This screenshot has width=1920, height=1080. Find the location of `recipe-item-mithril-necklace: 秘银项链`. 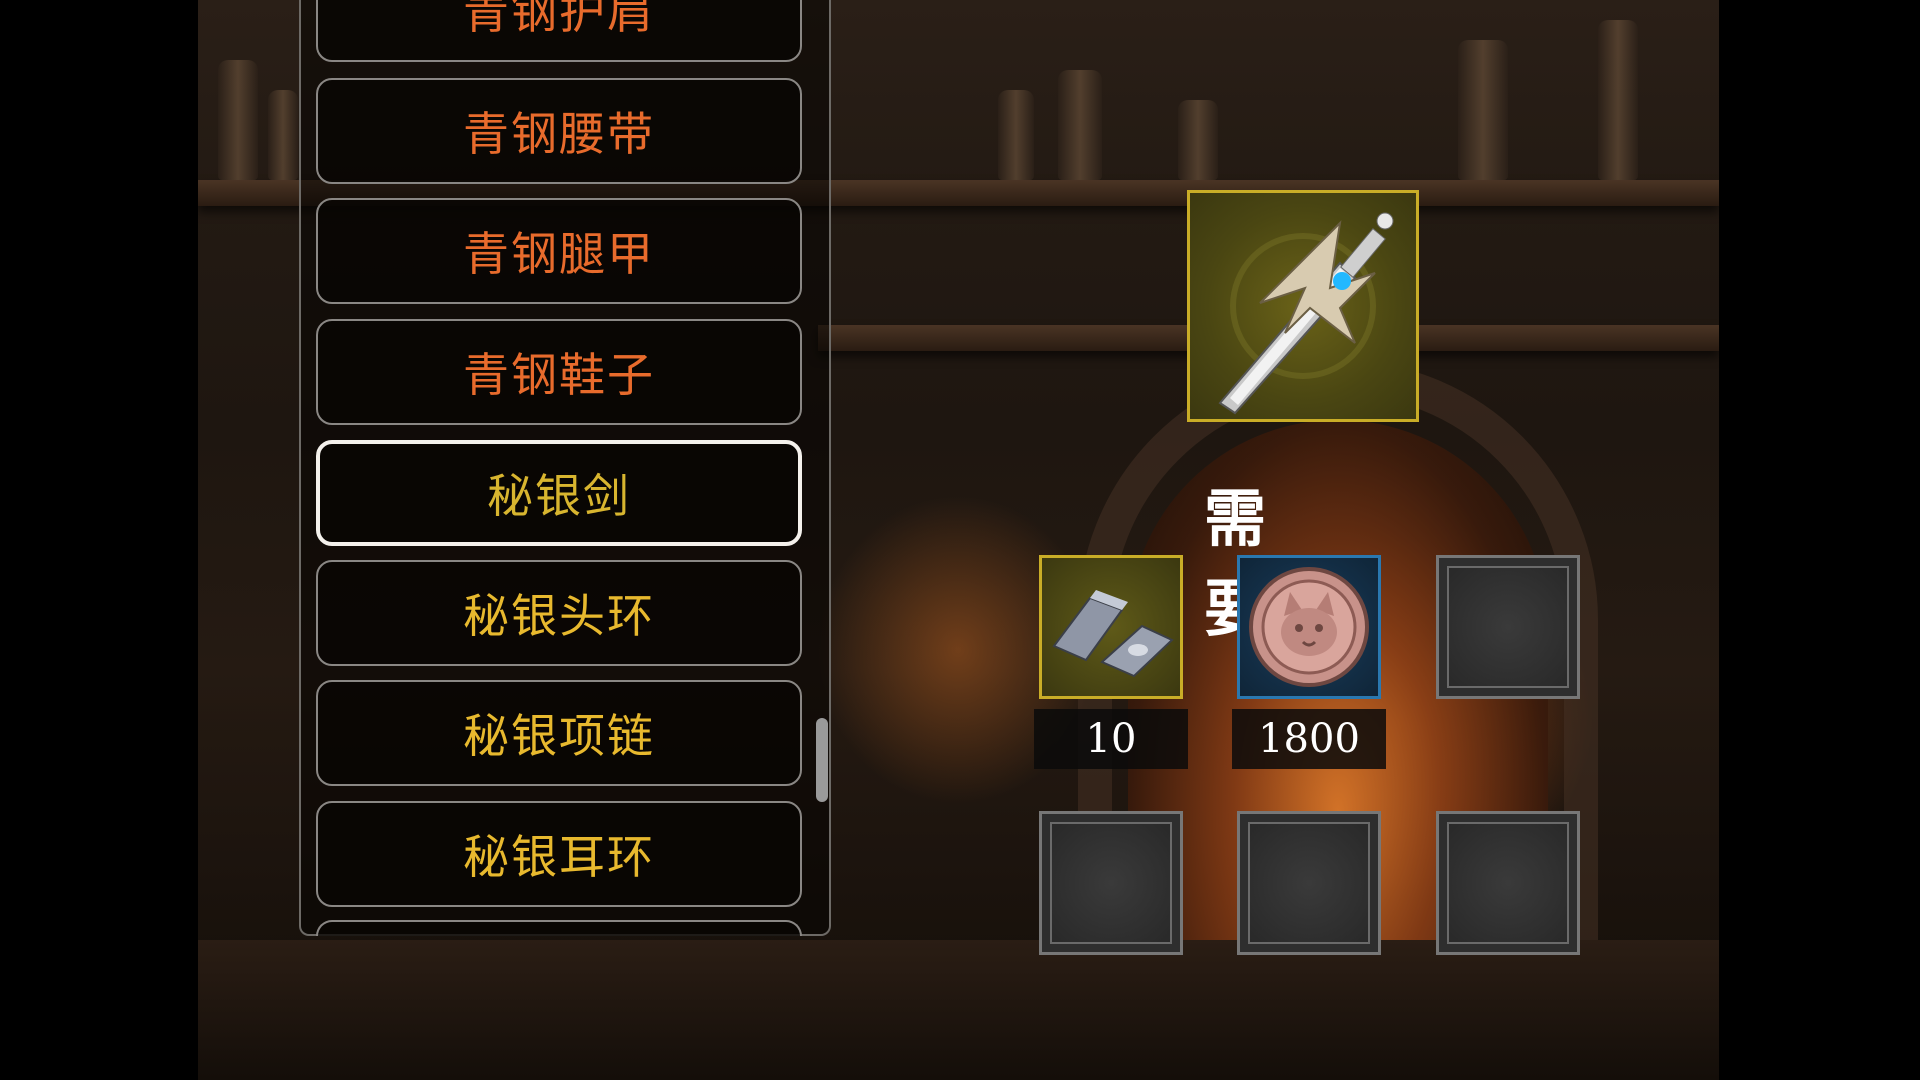

recipe-item-mithril-necklace: 秘银项链 is located at coordinates (559, 733).